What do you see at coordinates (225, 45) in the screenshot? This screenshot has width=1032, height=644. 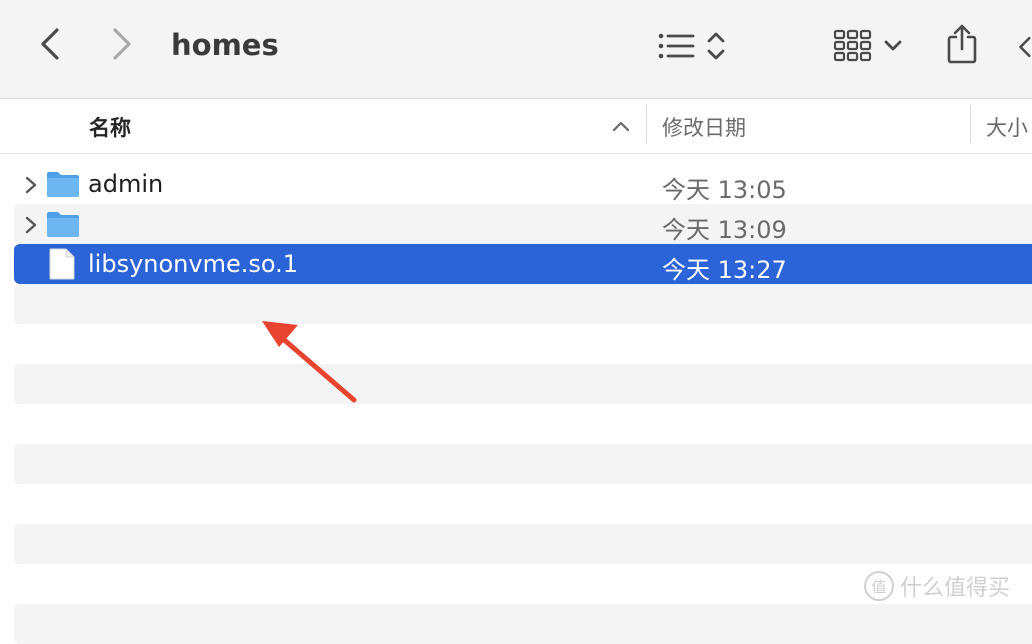 I see `window-title: homes` at bounding box center [225, 45].